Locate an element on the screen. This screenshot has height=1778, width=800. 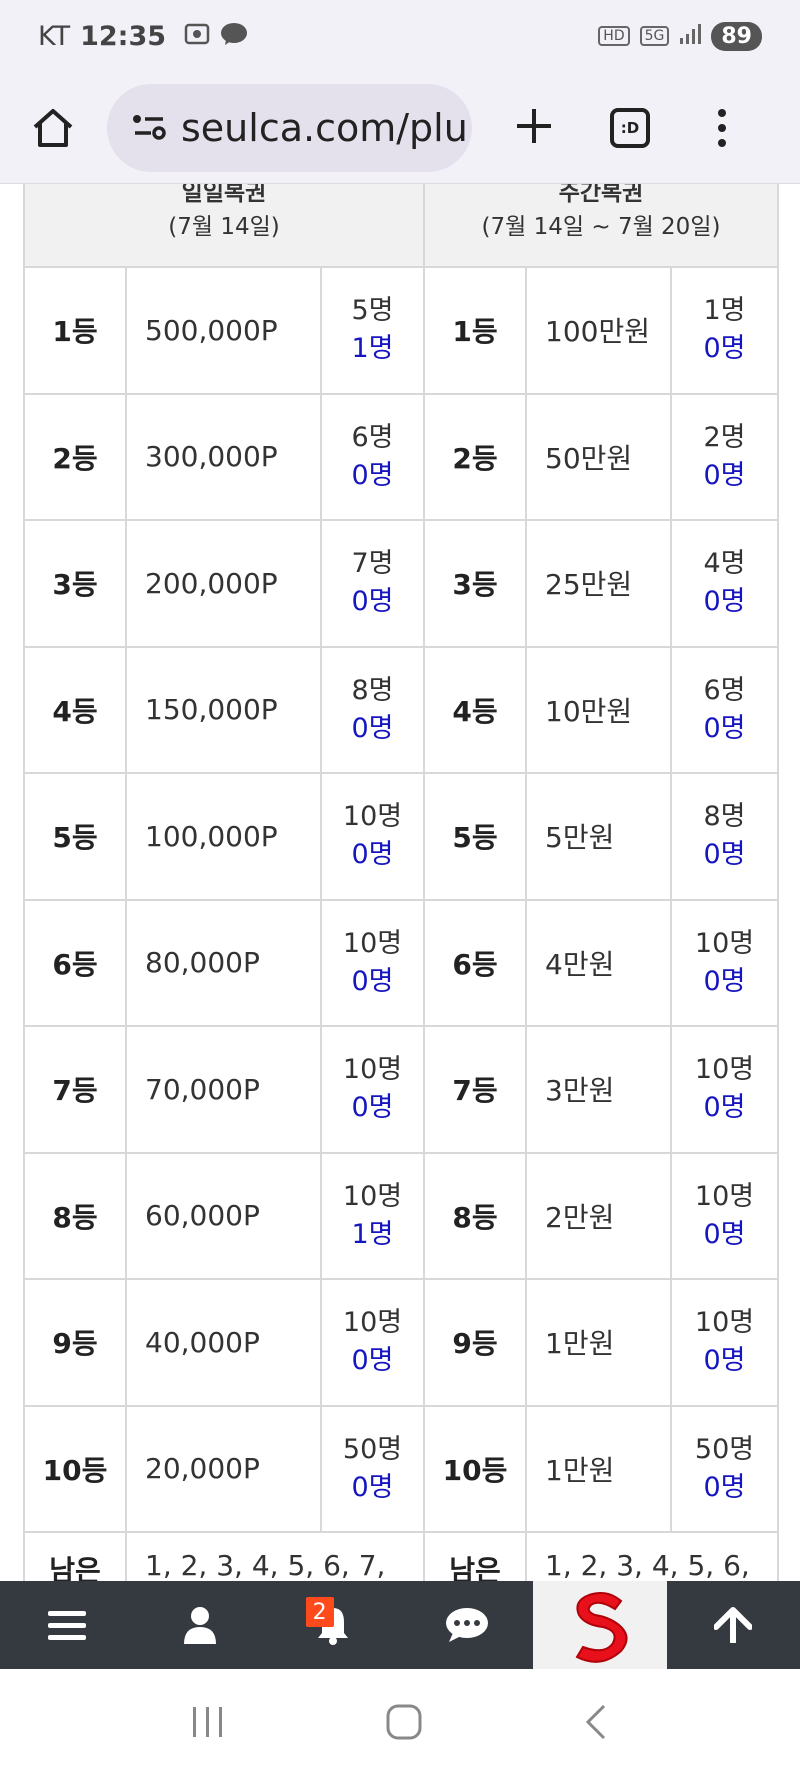
weekly-winner-count: 6명 0명 is located at coordinates (724, 709).